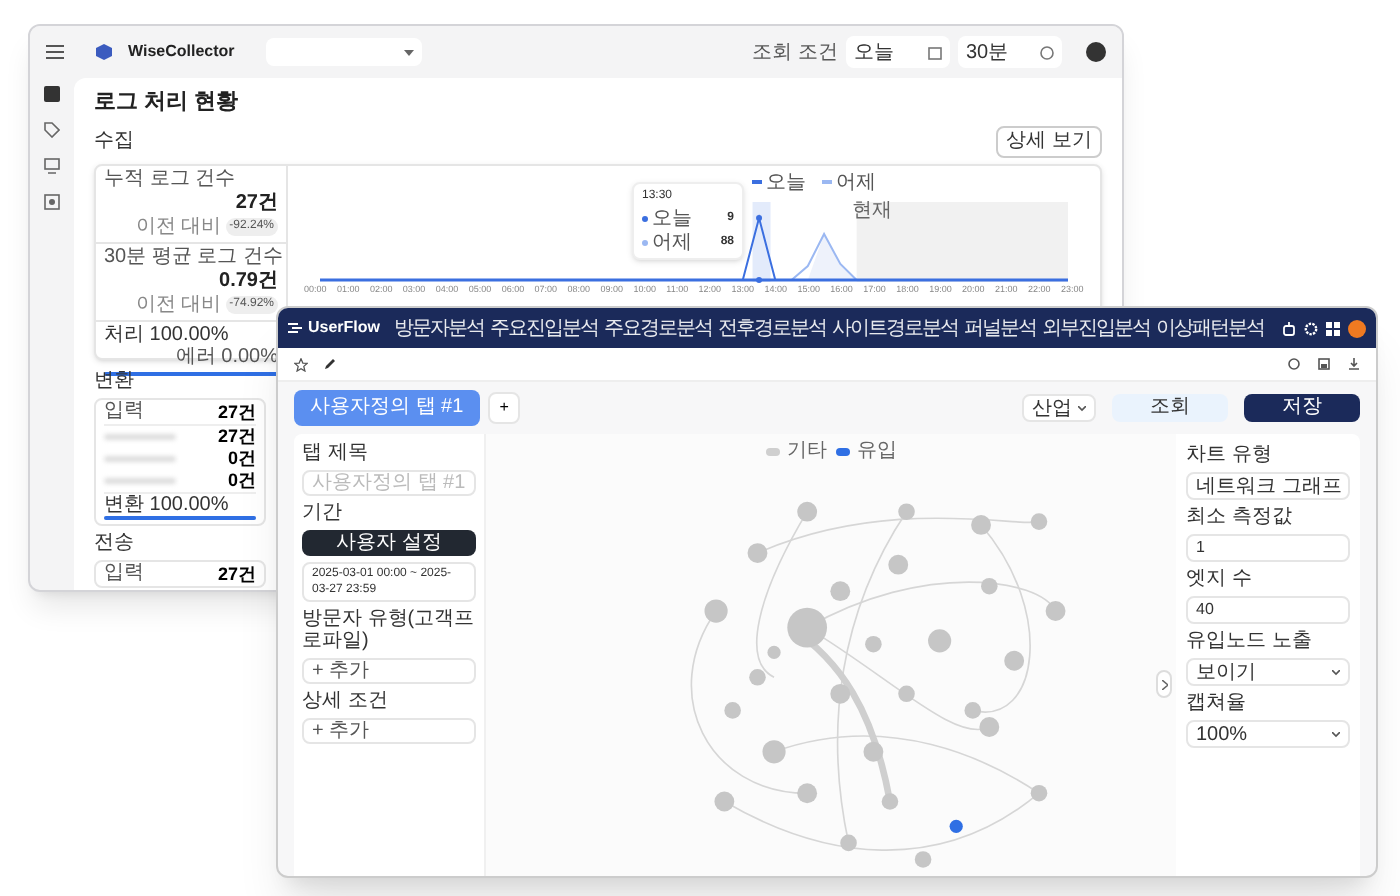 This screenshot has height=896, width=1400. What do you see at coordinates (807, 451) in the screenshot?
I see `legend-label: 기타` at bounding box center [807, 451].